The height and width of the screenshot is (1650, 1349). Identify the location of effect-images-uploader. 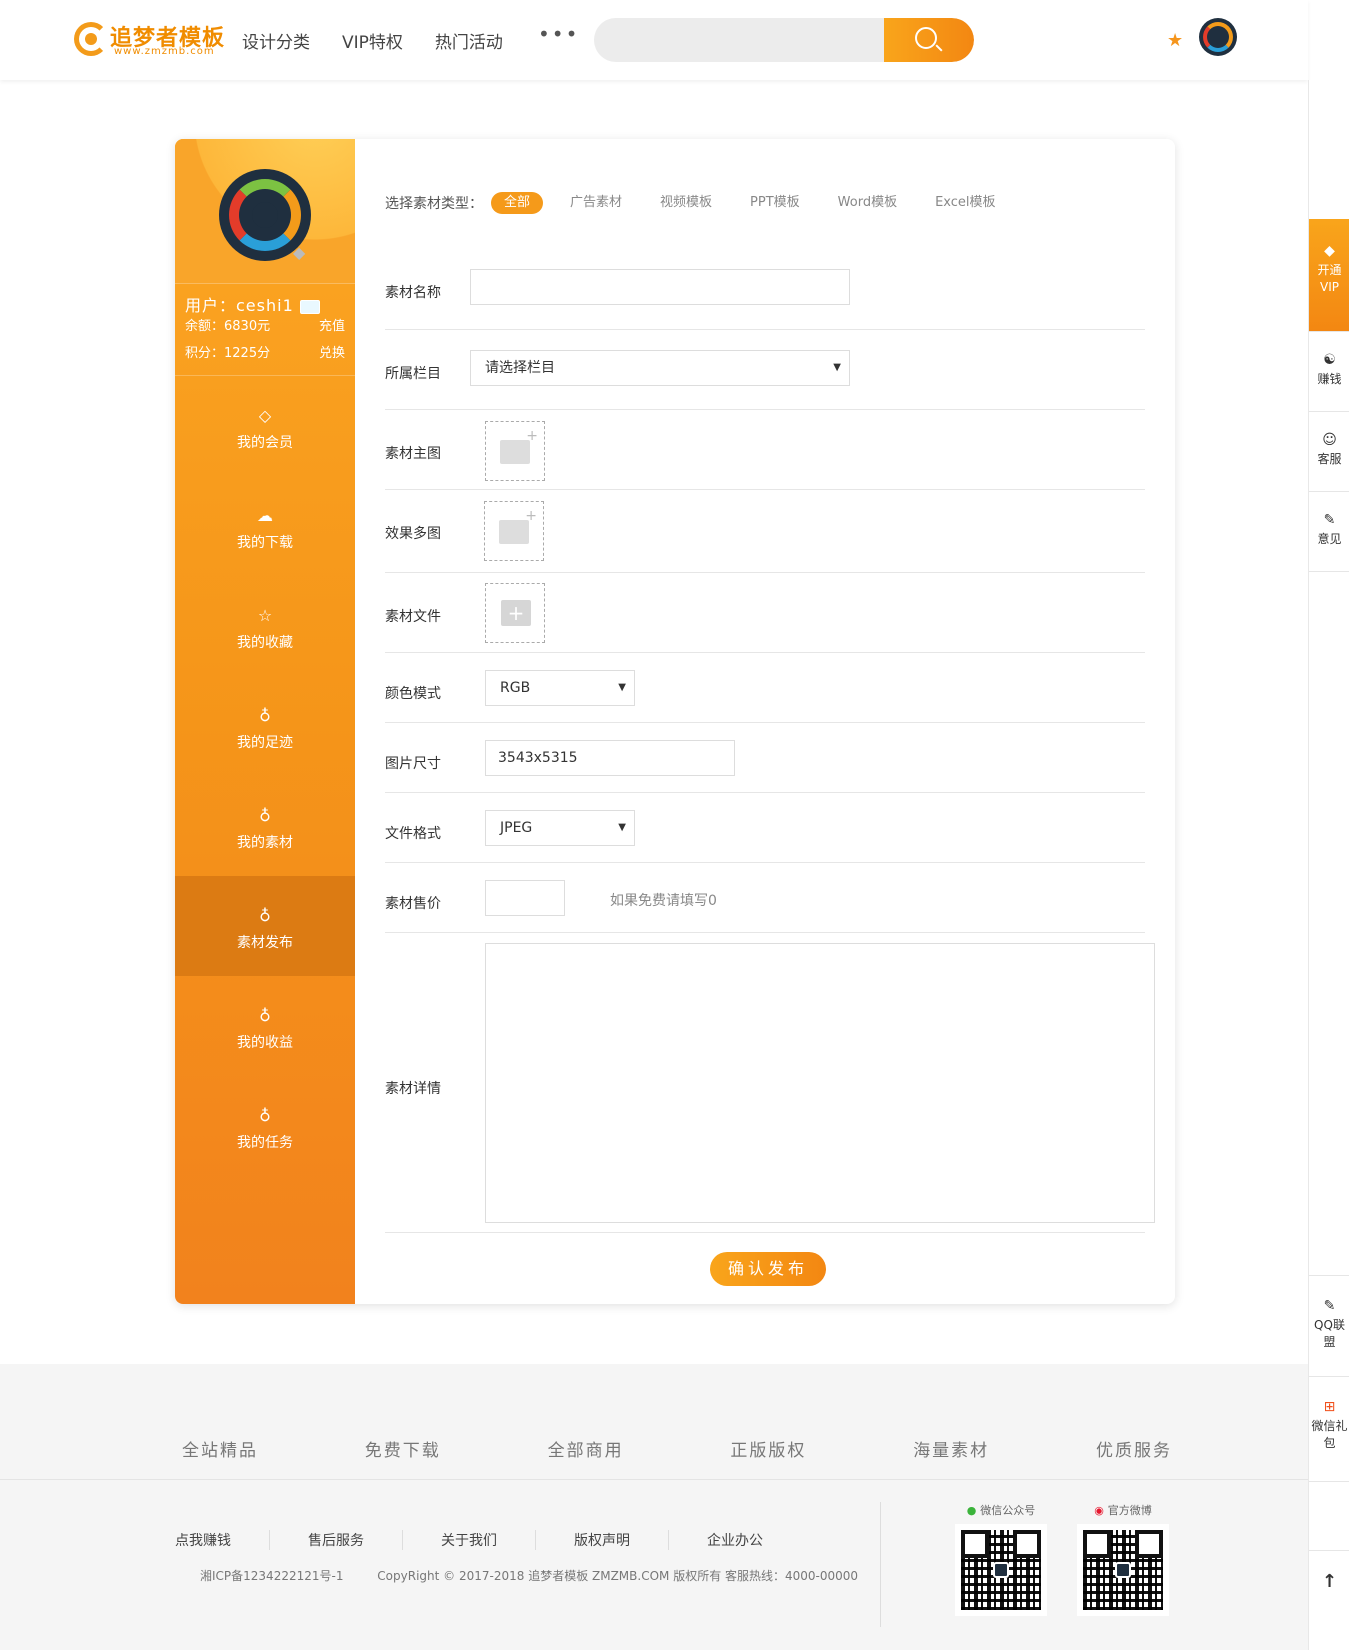
(514, 531).